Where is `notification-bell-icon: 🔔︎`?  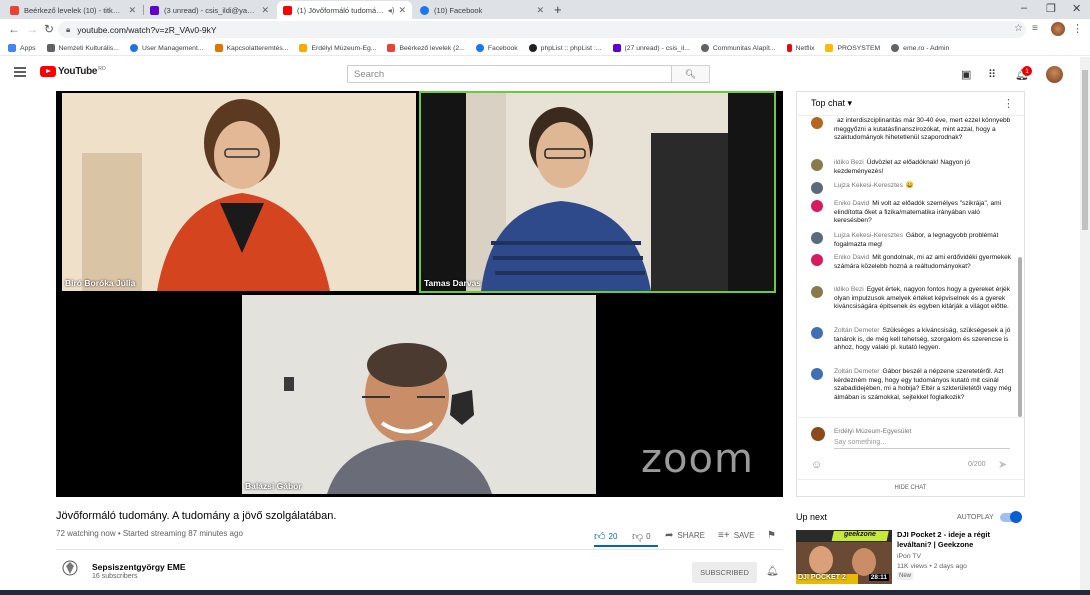
notification-bell-icon: 🔔︎ is located at coordinates (772, 571).